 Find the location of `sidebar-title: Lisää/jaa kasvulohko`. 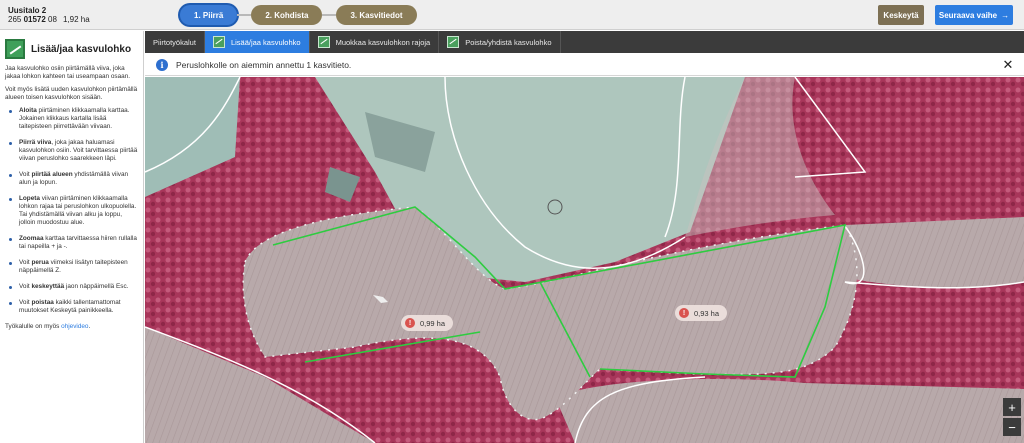

sidebar-title: Lisää/jaa kasvulohko is located at coordinates (81, 49).